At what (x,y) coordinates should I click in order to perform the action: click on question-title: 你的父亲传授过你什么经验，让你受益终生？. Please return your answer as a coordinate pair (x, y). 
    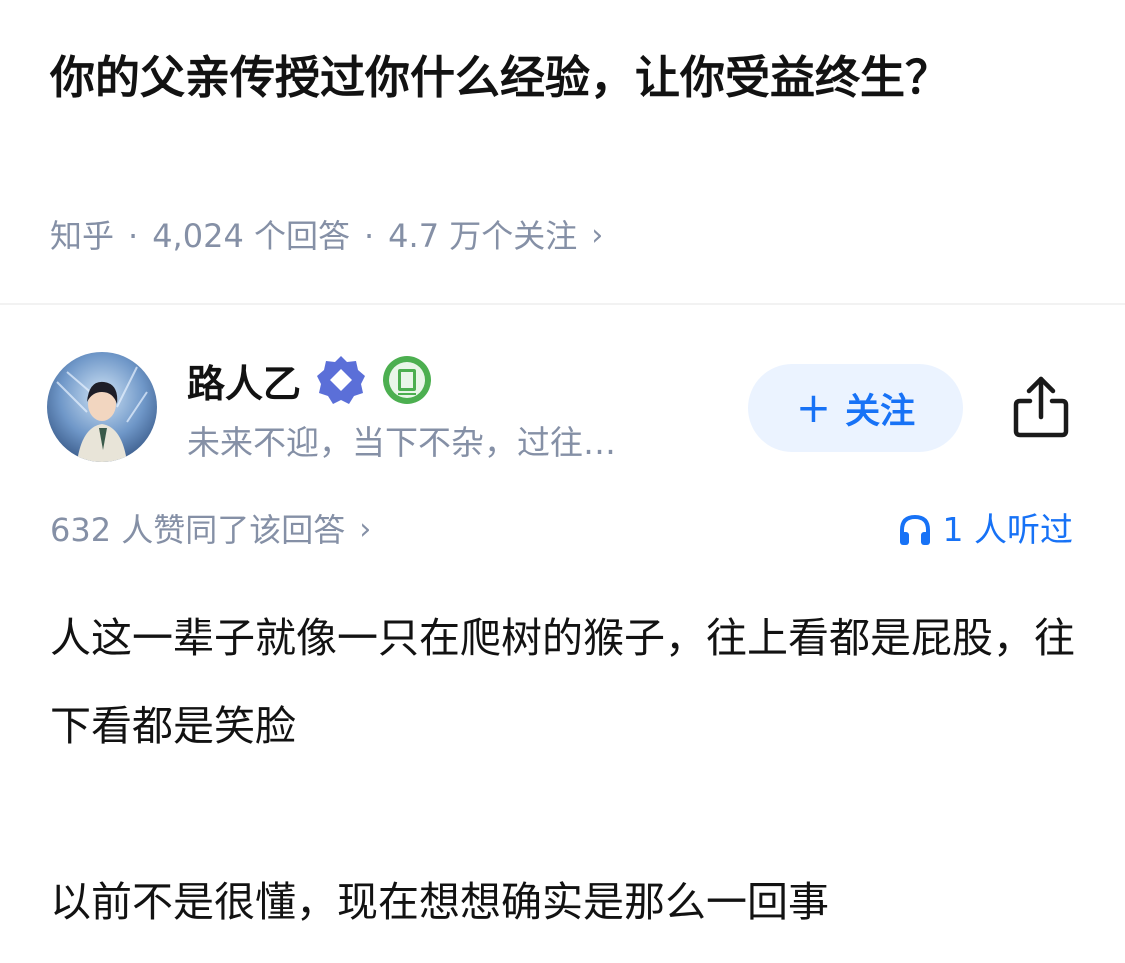
    Looking at the image, I should click on (565, 78).